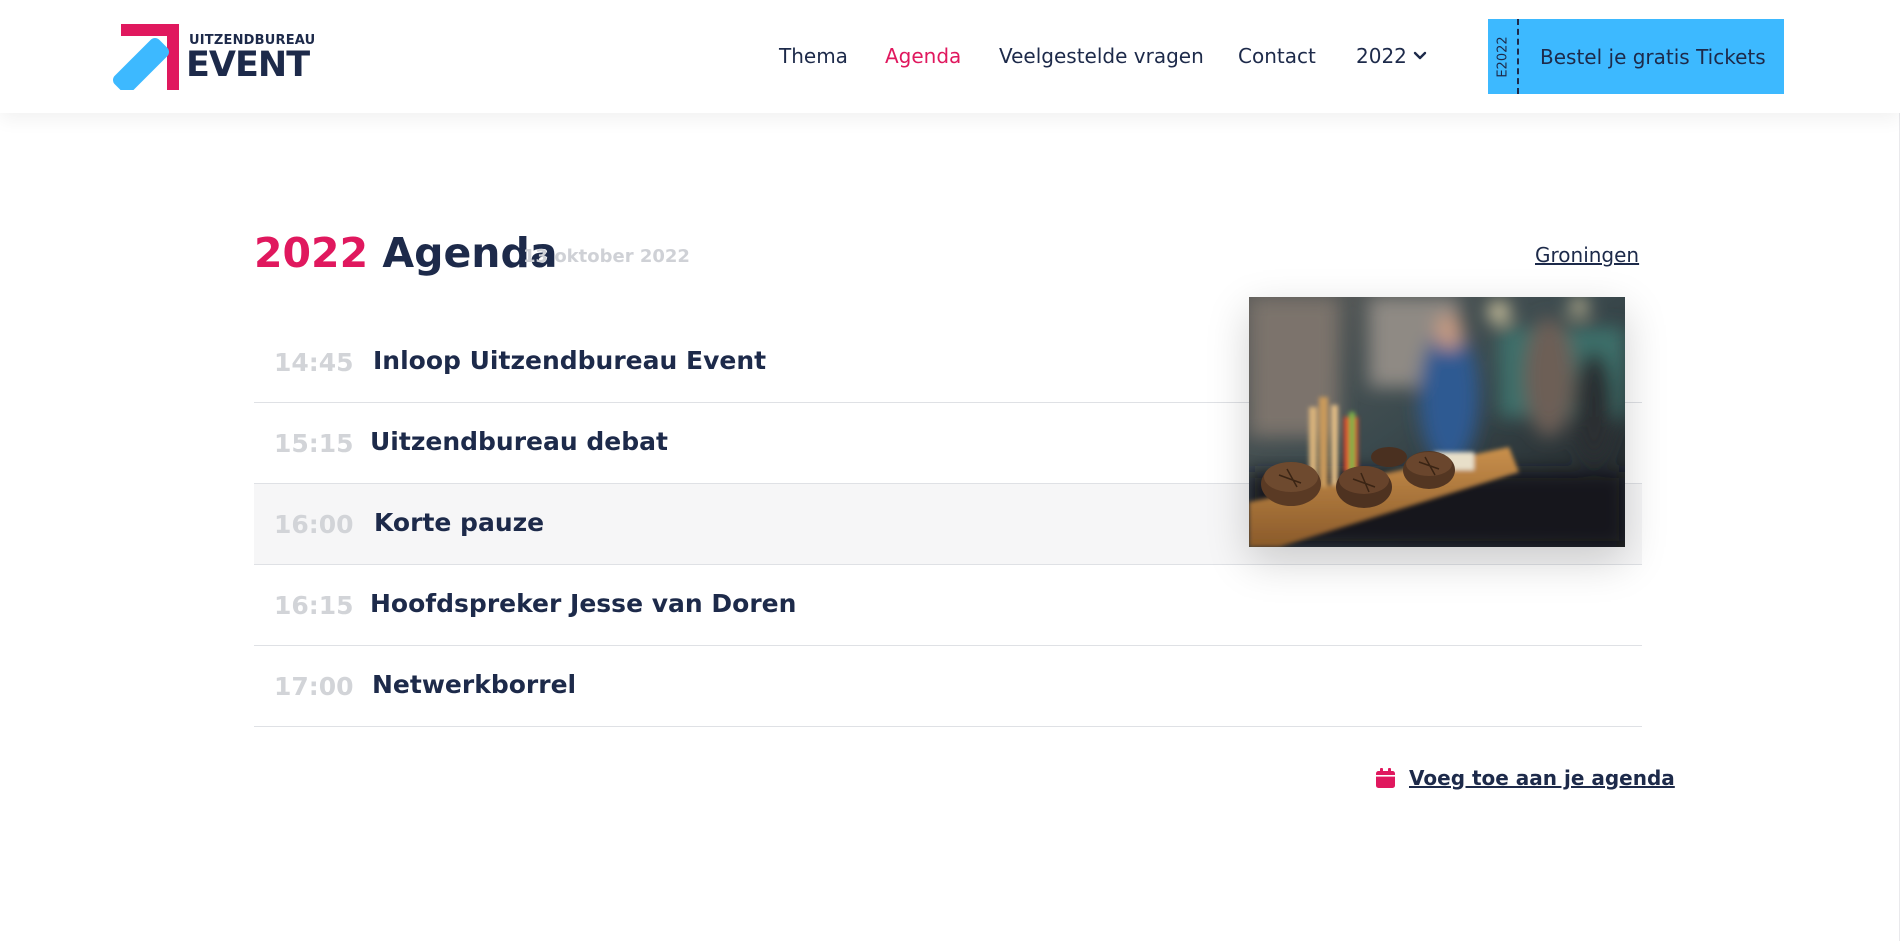  Describe the element at coordinates (1277, 56) in the screenshot. I see `nav-contact: Contact` at that location.